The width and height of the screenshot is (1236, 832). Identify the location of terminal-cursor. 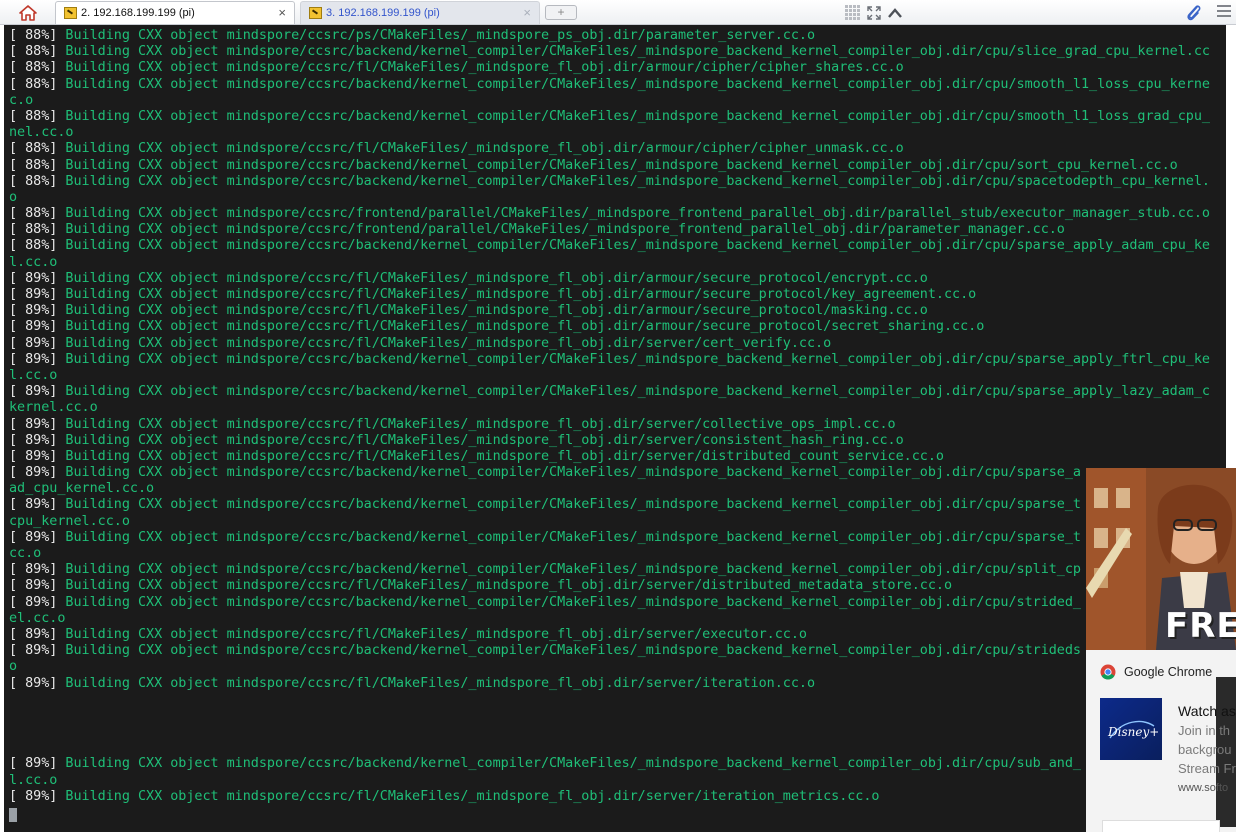
(13, 815).